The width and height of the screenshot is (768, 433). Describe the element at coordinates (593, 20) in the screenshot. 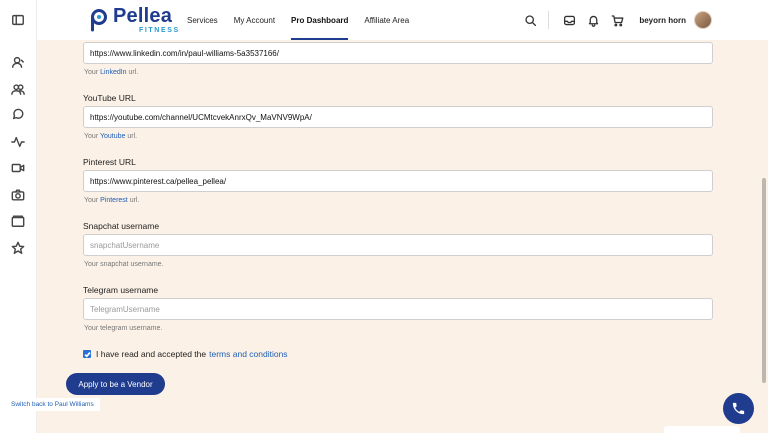

I see `bell-icon` at that location.